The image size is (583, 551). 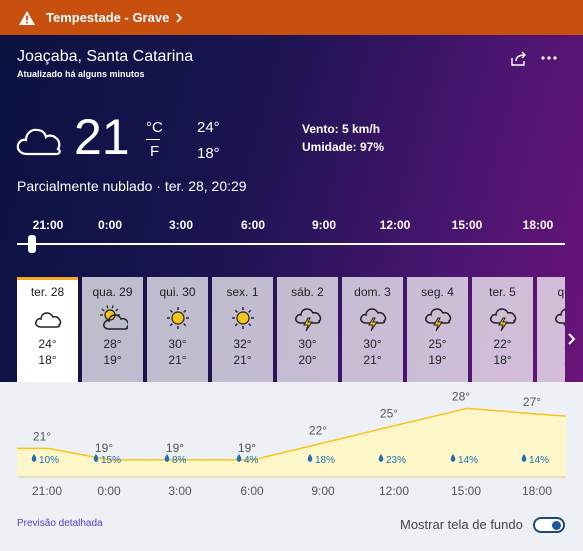 I want to click on day-card: qui. 30 30° 21°, so click(x=177, y=329).